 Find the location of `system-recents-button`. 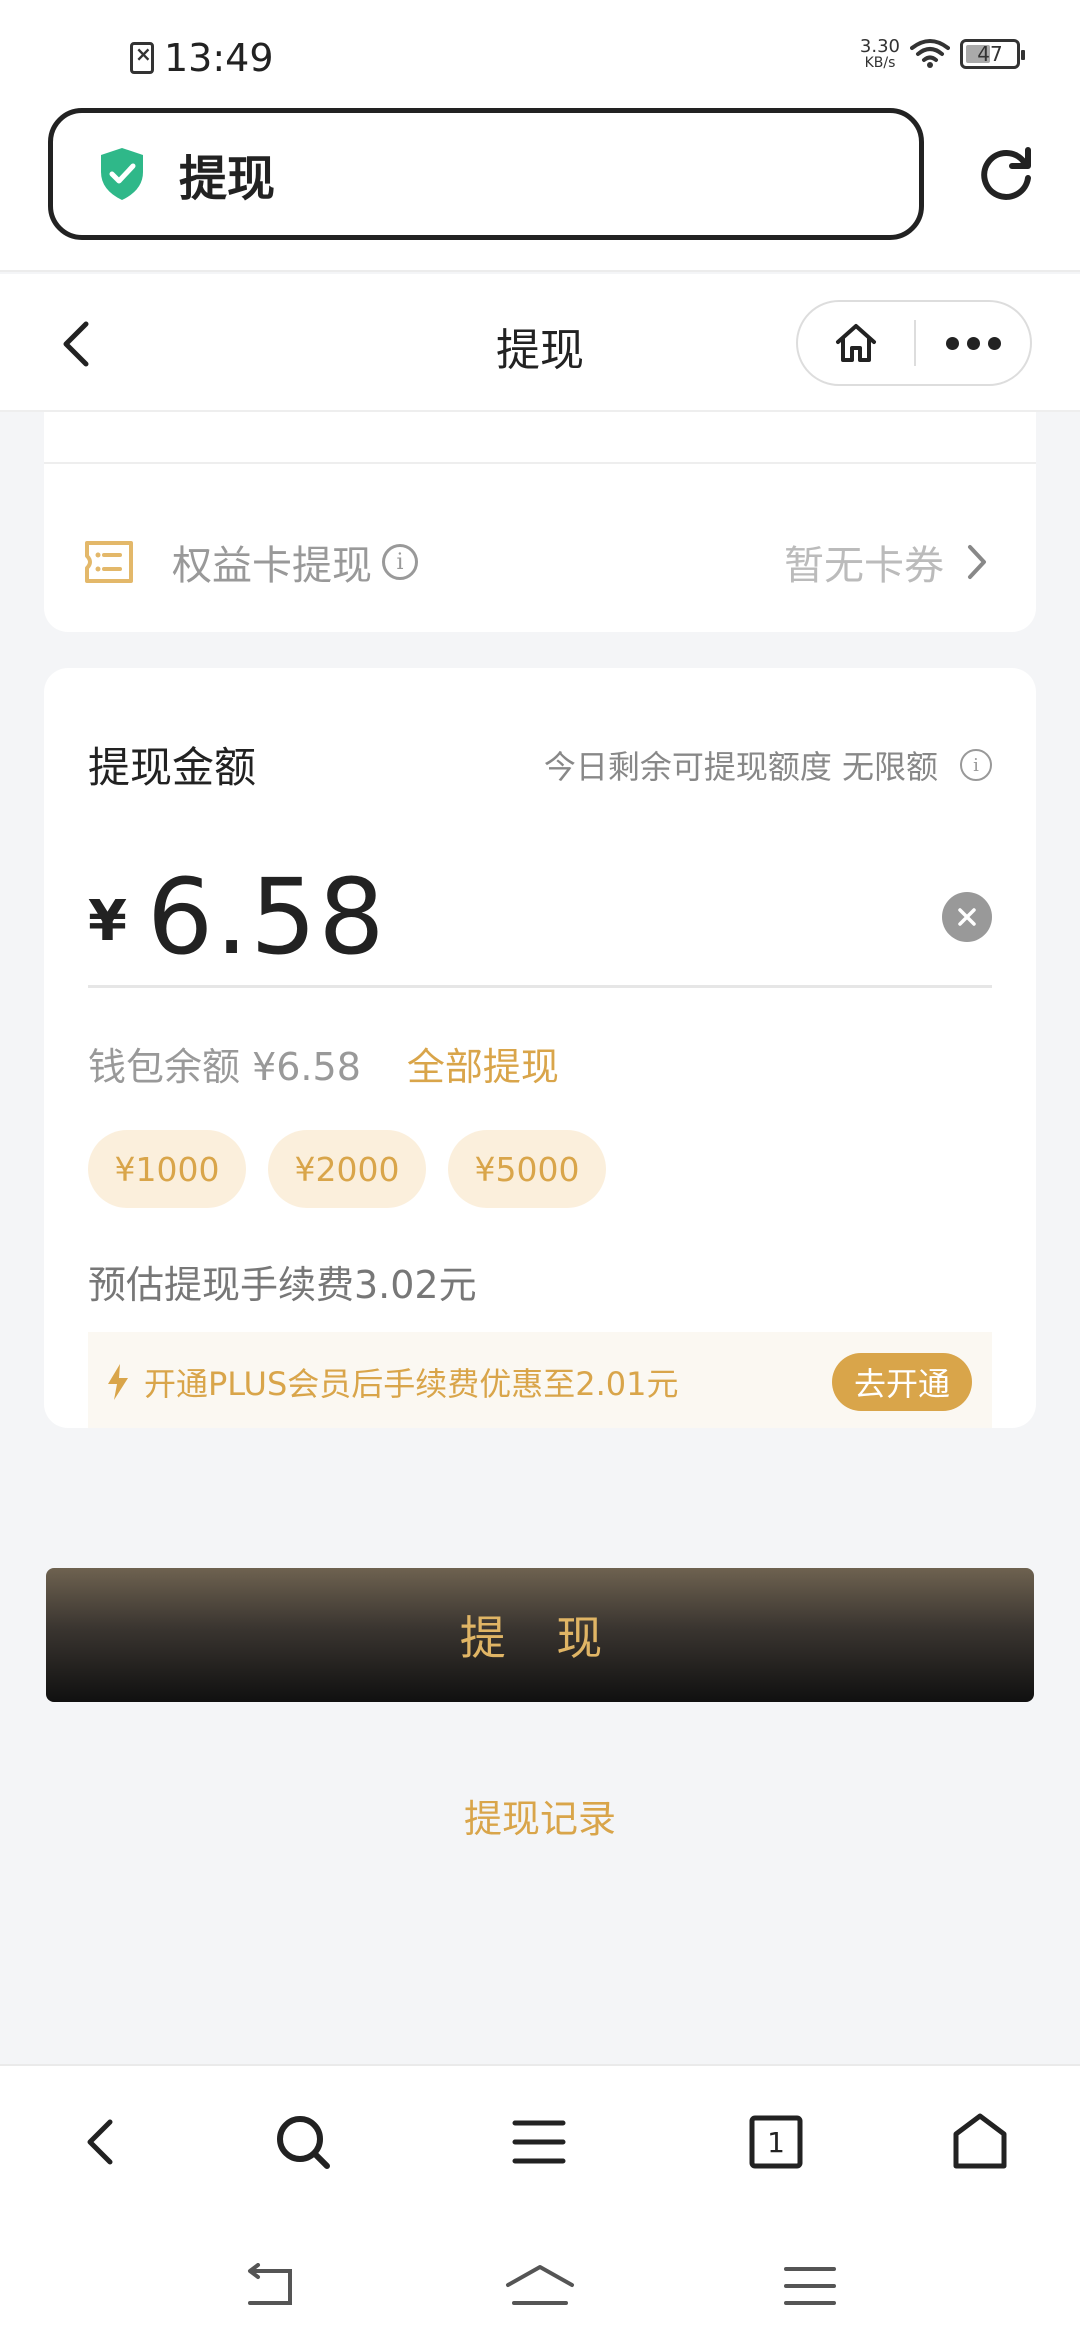

system-recents-button is located at coordinates (810, 2286).